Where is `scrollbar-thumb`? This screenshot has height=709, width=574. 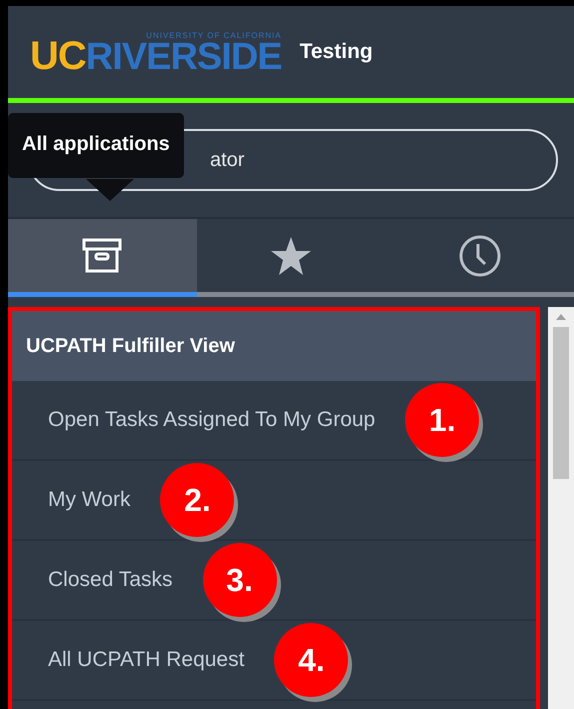
scrollbar-thumb is located at coordinates (561, 403).